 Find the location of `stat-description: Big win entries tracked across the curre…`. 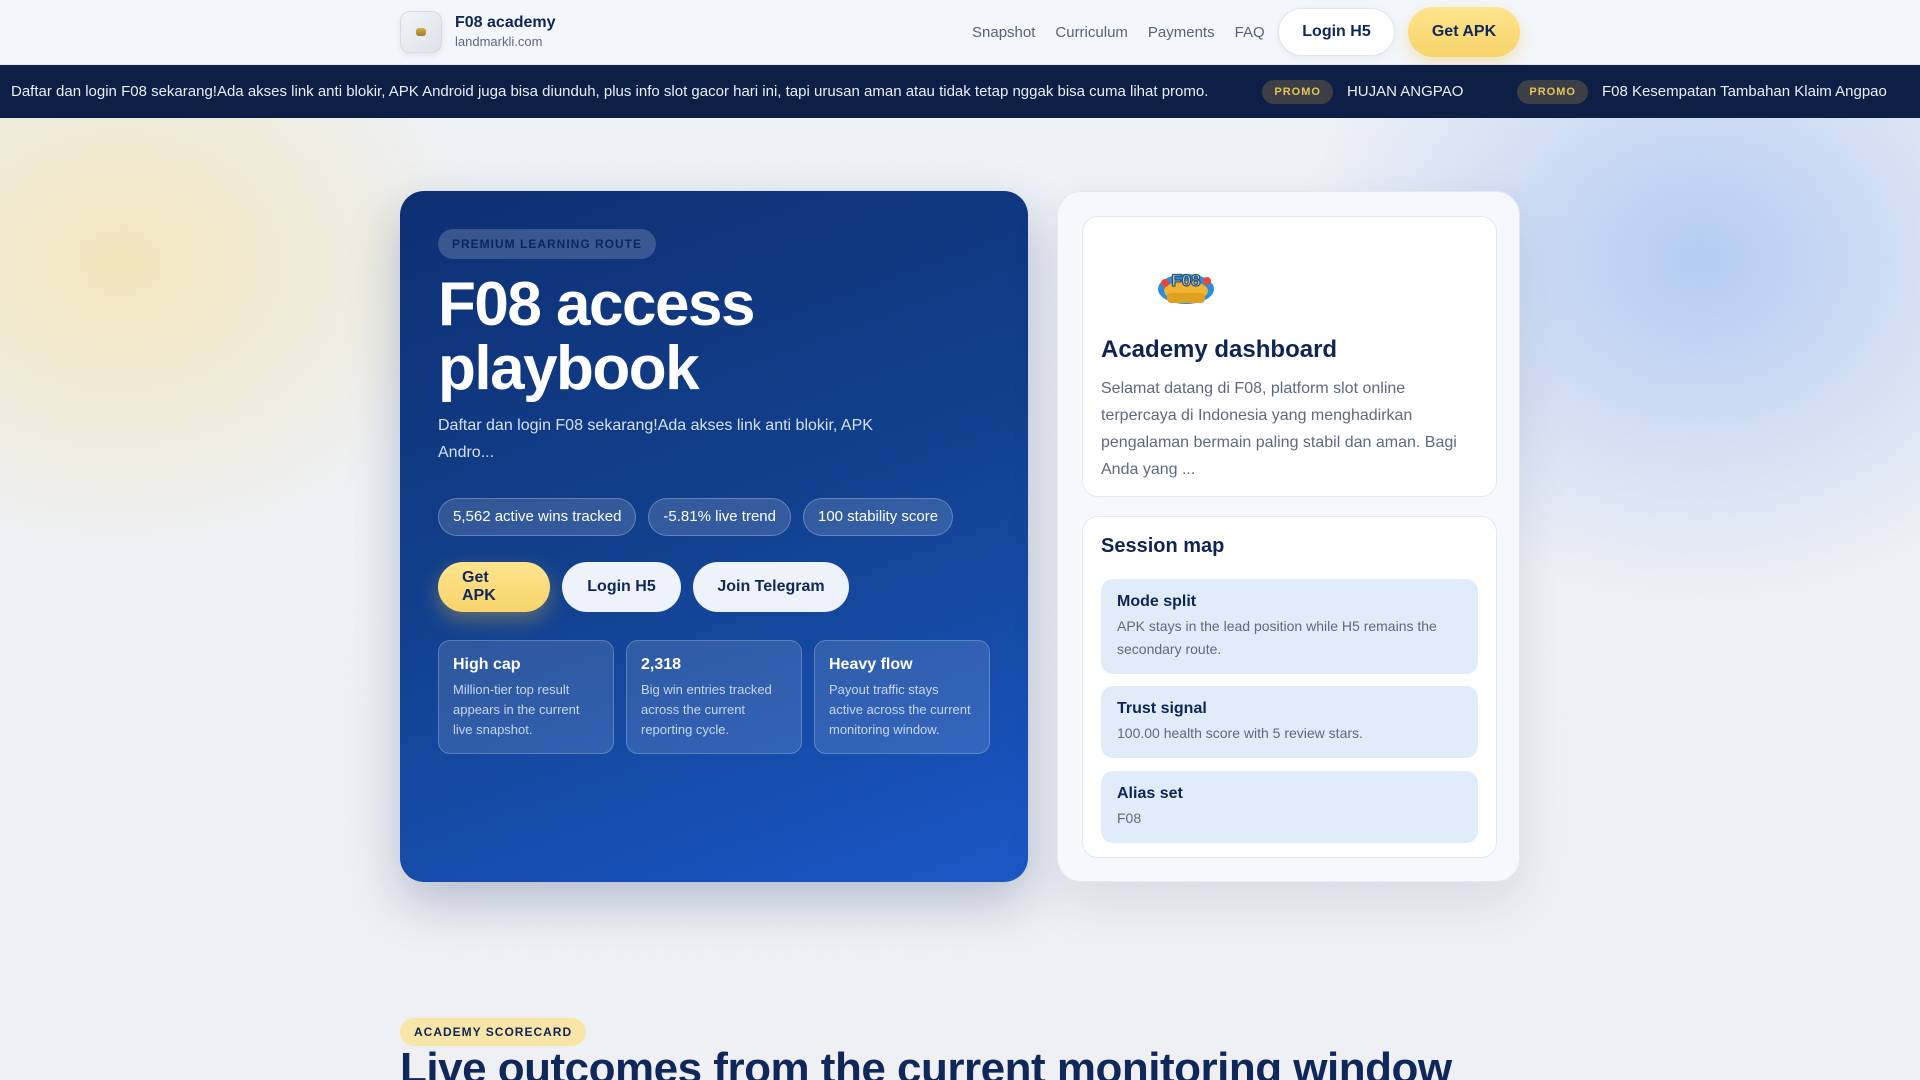

stat-description: Big win entries tracked across the curre… is located at coordinates (706, 709).